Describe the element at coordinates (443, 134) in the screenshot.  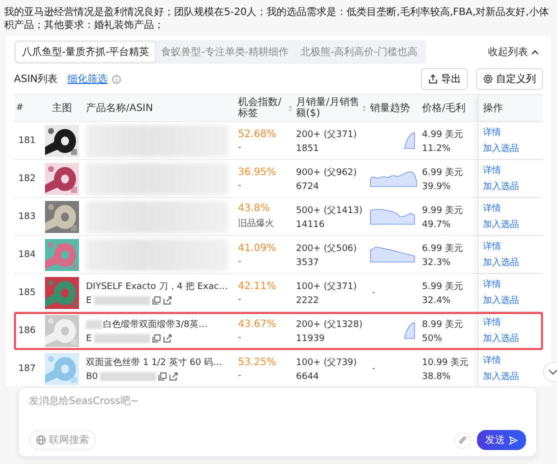
I see `price-text: 4.99 美元` at that location.